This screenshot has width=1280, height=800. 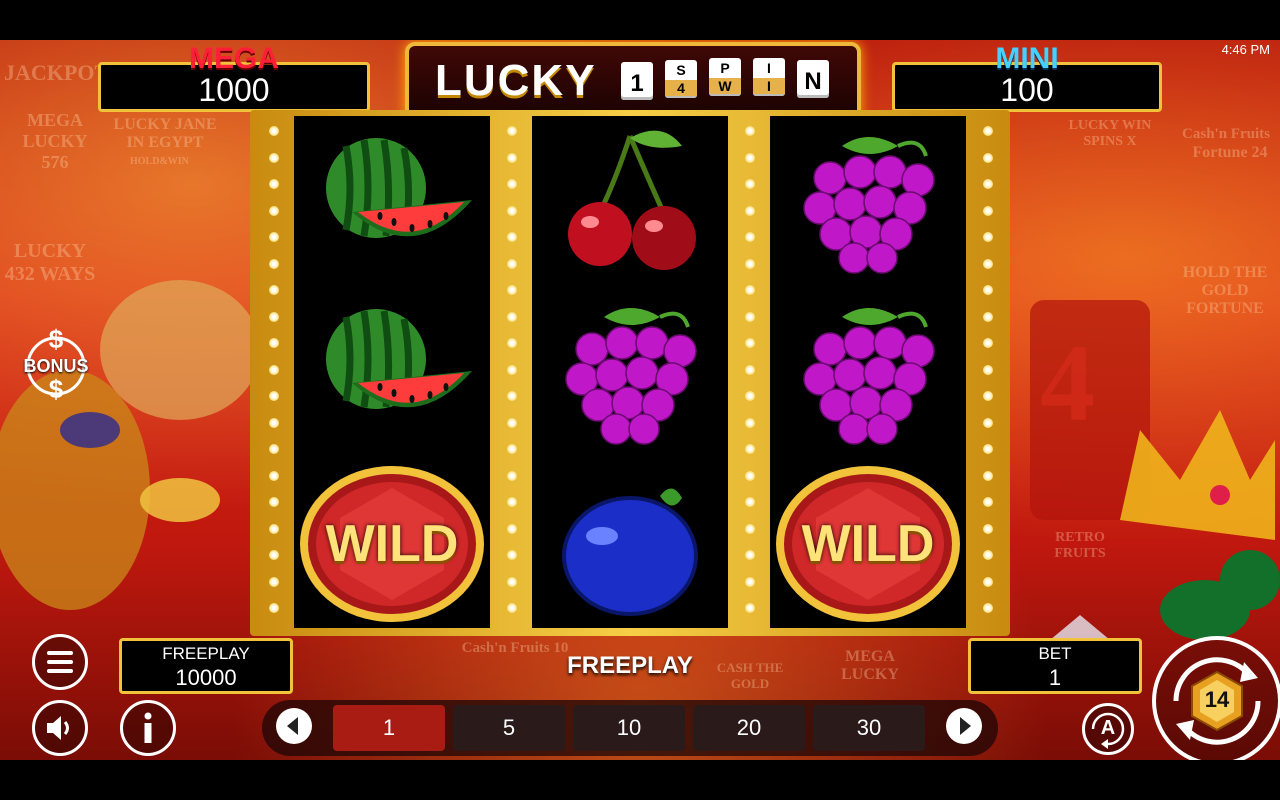 What do you see at coordinates (206, 666) in the screenshot?
I see `freeplay-box: FREEPLAY 10000` at bounding box center [206, 666].